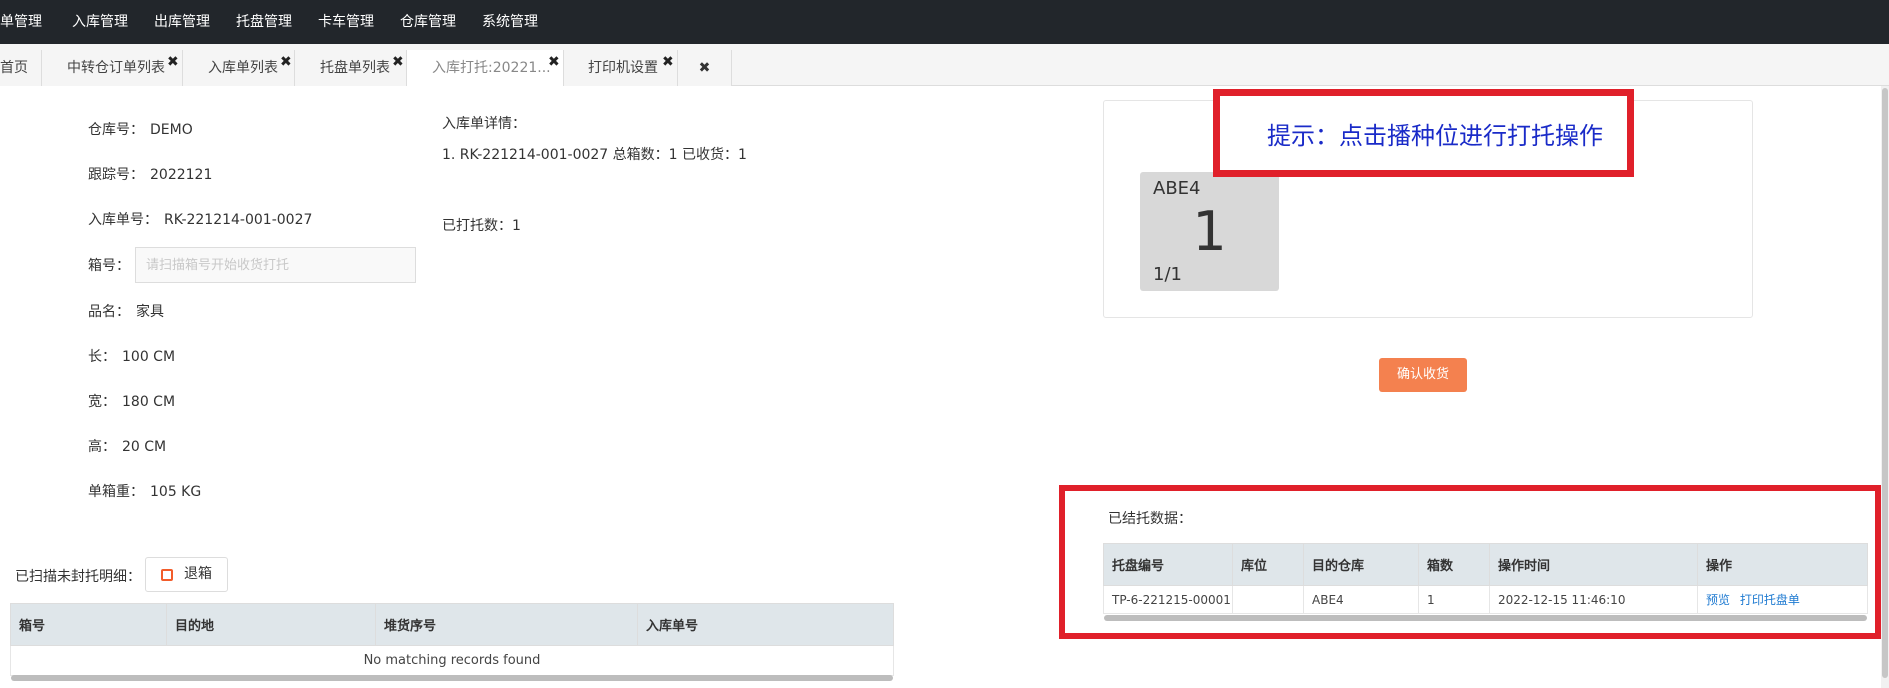  What do you see at coordinates (1361, 599) in the screenshot?
I see `pallet-destination: ABE4` at bounding box center [1361, 599].